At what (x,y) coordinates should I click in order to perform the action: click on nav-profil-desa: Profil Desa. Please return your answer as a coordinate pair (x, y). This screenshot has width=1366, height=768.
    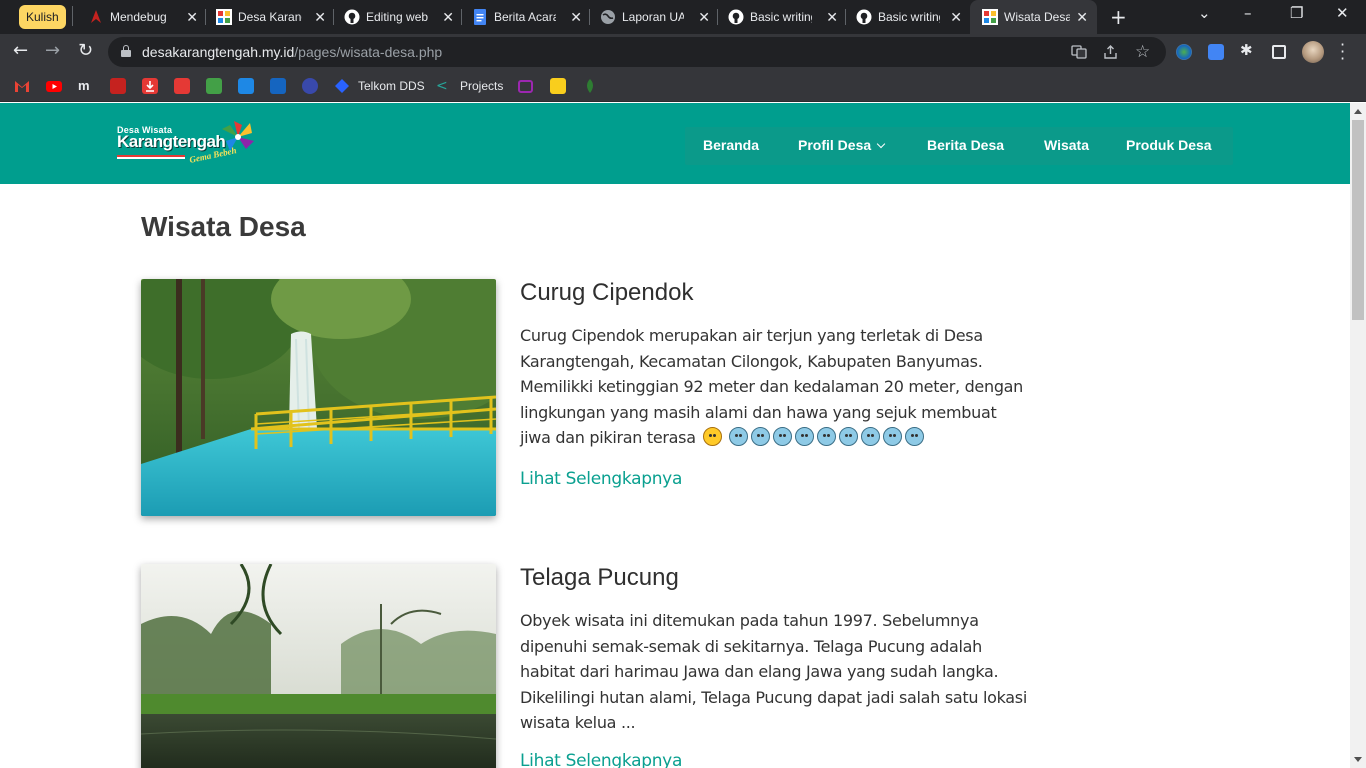
    Looking at the image, I should click on (842, 145).